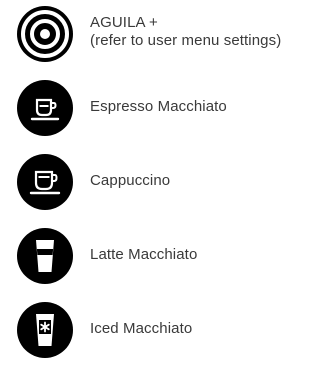 The image size is (320, 367). Describe the element at coordinates (124, 22) in the screenshot. I see `aguila-plus-title: AGUILA +` at that location.